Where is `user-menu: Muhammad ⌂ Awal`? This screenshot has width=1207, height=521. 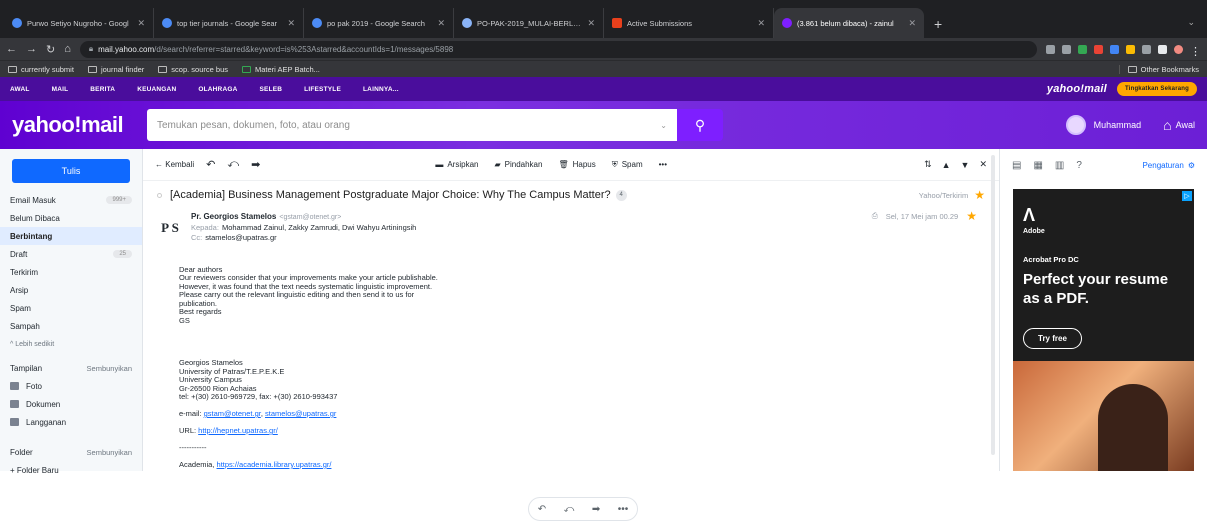
user-menu: Muhammad ⌂ Awal is located at coordinates (1130, 125).